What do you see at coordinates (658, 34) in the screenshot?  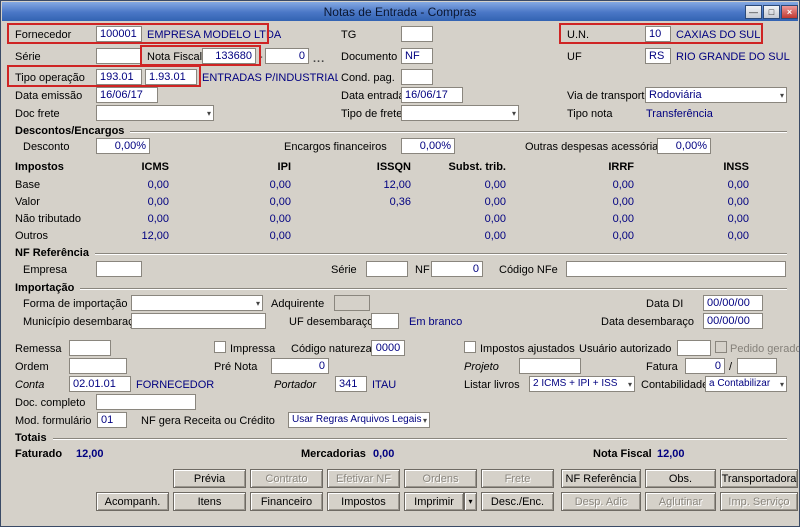 I see `un-code-field: 10` at bounding box center [658, 34].